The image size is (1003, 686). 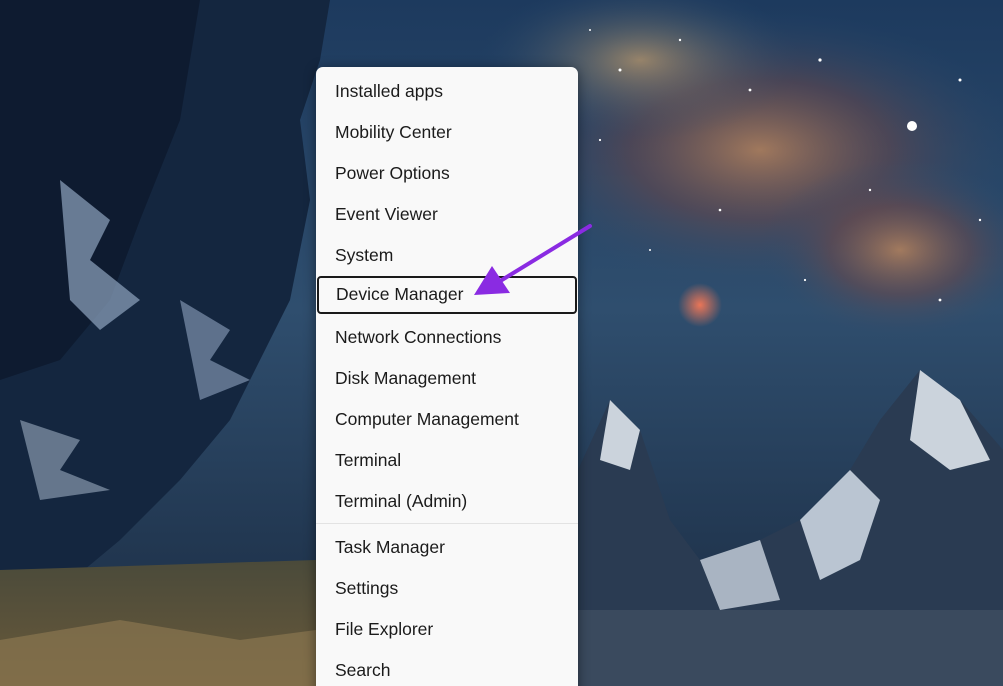 What do you see at coordinates (447, 214) in the screenshot?
I see `menu-item-event-viewer: Event Viewer` at bounding box center [447, 214].